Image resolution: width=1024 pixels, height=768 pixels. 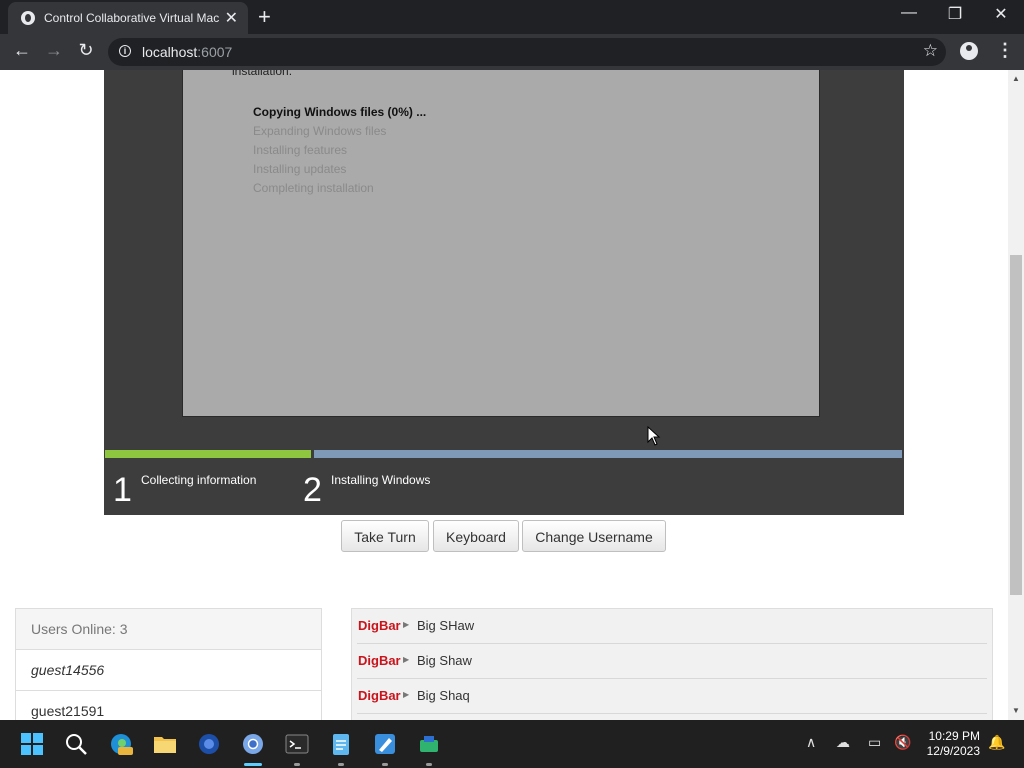 I want to click on windows-taskbar: ∧ ☁ ▭ 🔇 10:29 PM 12/9/2023 🔔, so click(x=512, y=744).